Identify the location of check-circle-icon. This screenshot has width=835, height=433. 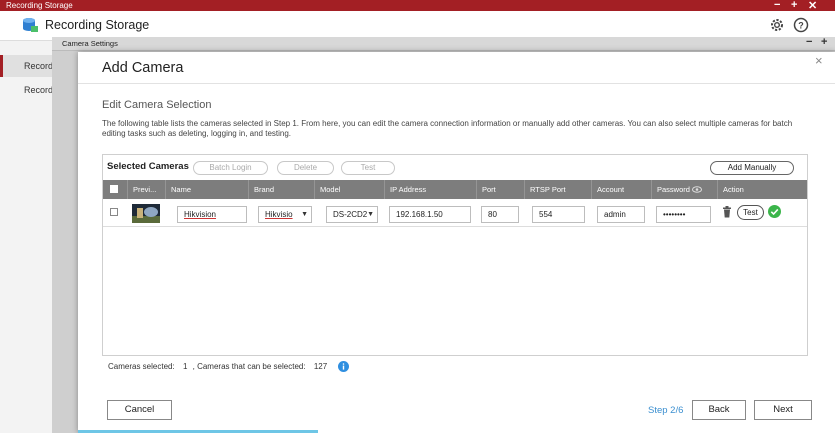
(774, 211).